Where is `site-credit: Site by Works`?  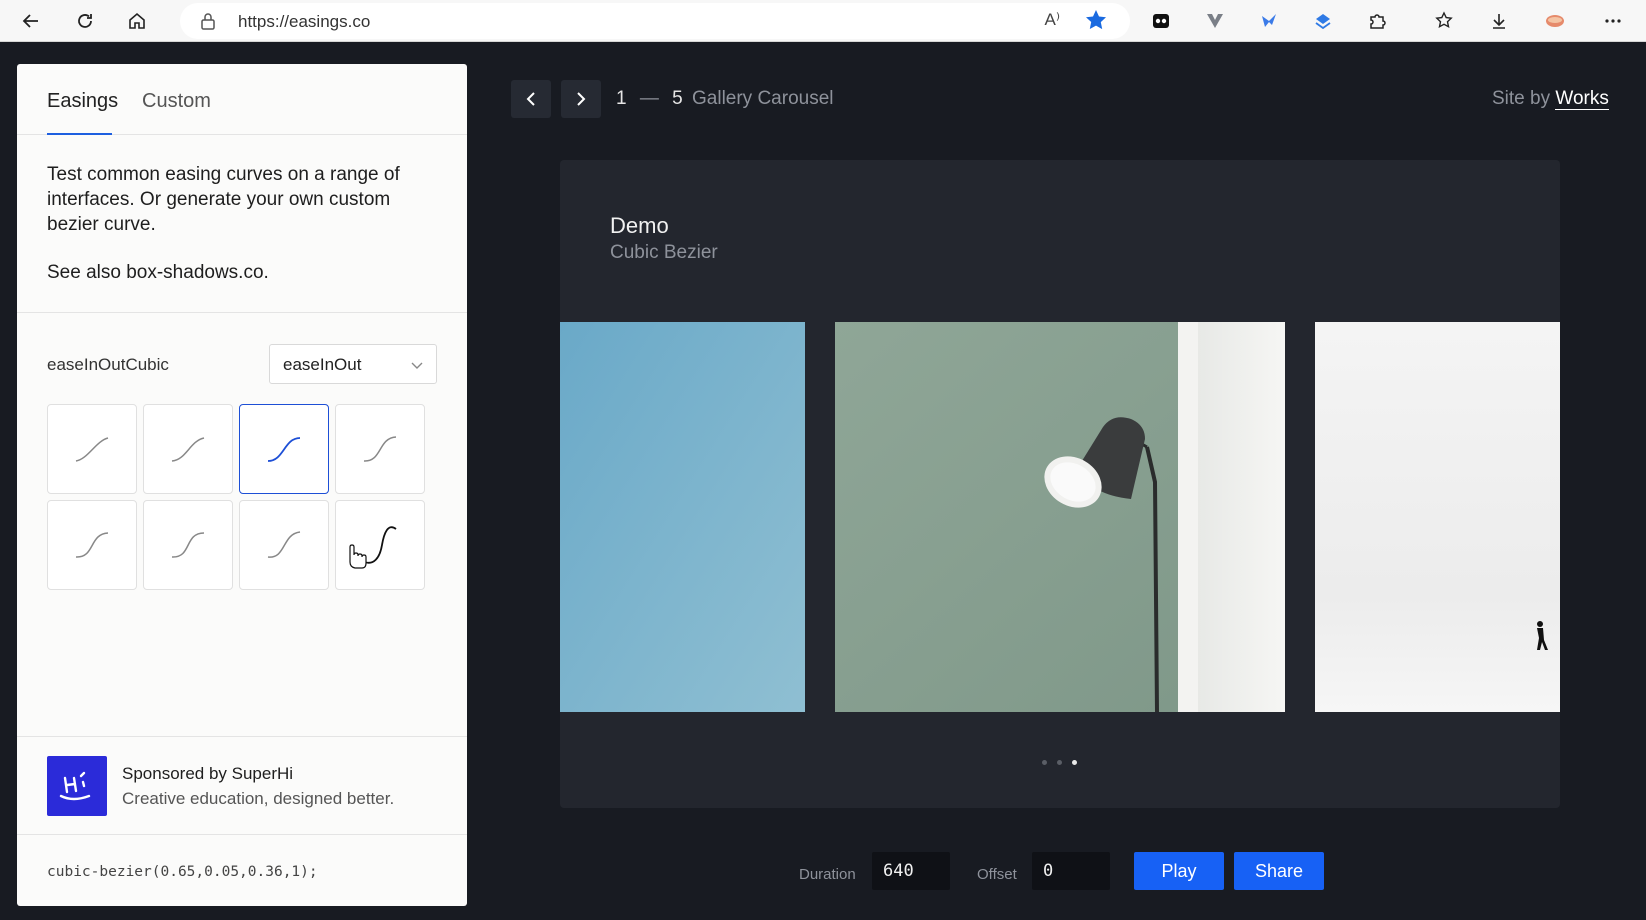 site-credit: Site by Works is located at coordinates (1550, 99).